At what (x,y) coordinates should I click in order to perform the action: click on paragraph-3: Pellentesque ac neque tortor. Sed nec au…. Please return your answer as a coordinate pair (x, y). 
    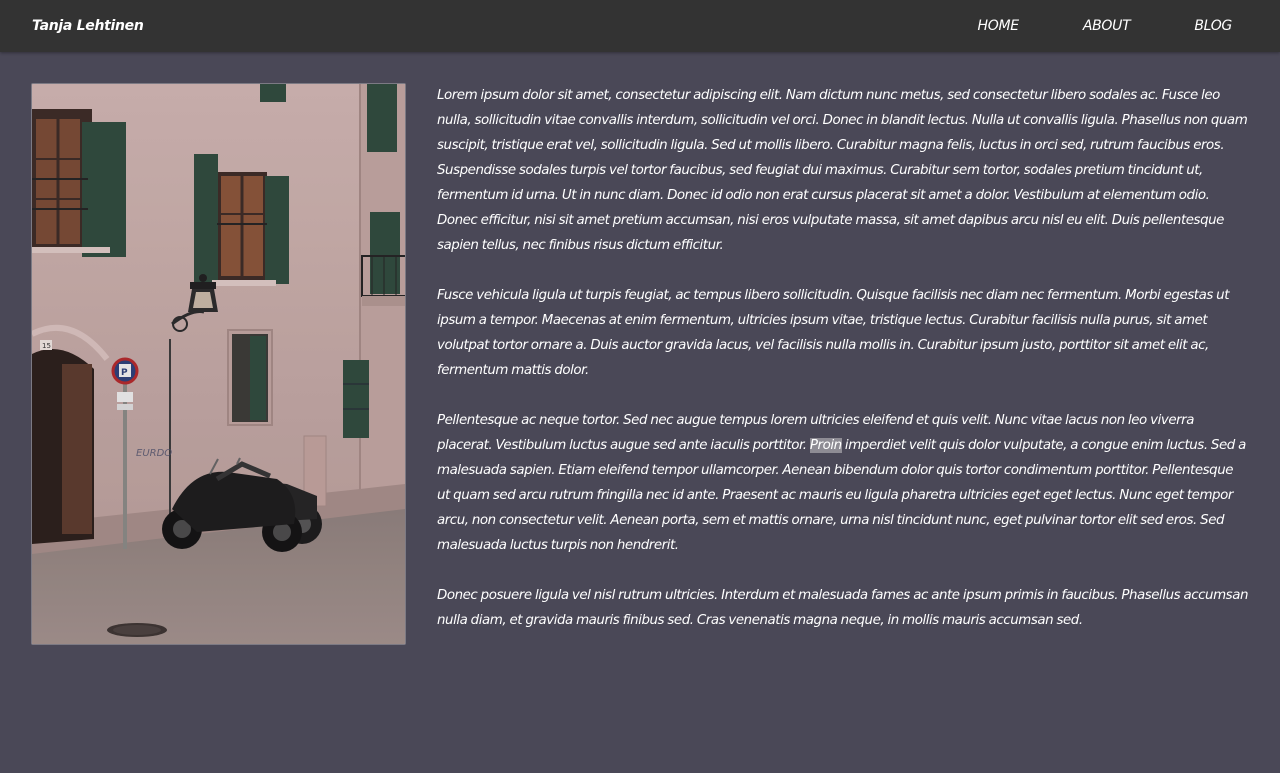
    Looking at the image, I should click on (843, 483).